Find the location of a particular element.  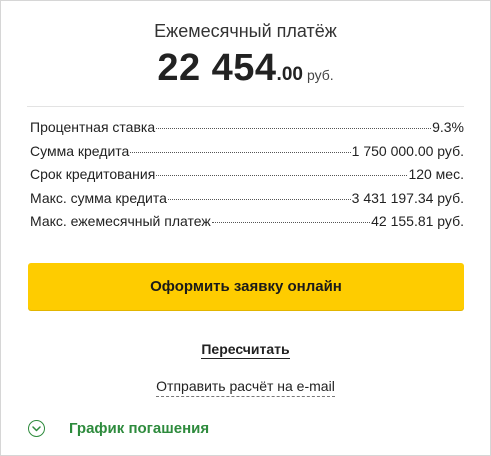

detail-row-interest-rate: Процентная ставка 9.3% is located at coordinates (247, 131).